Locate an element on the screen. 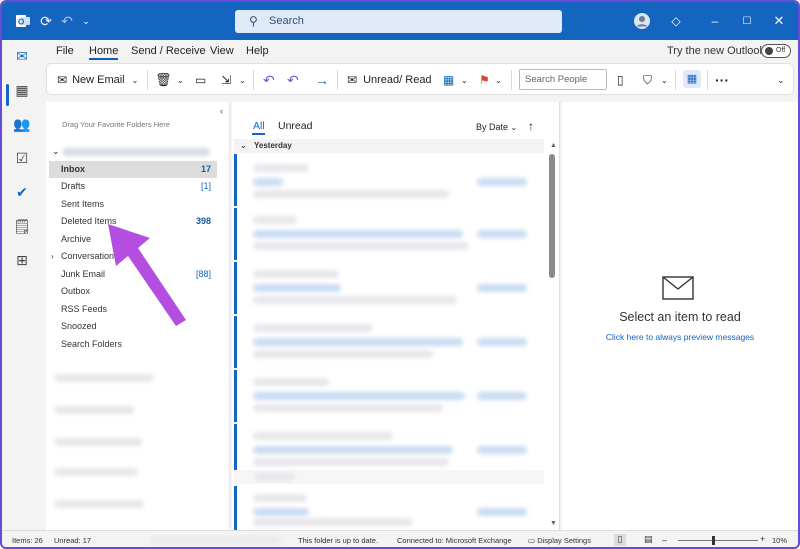 The width and height of the screenshot is (800, 549). scroll-down-icon: ▼ is located at coordinates (553, 523).